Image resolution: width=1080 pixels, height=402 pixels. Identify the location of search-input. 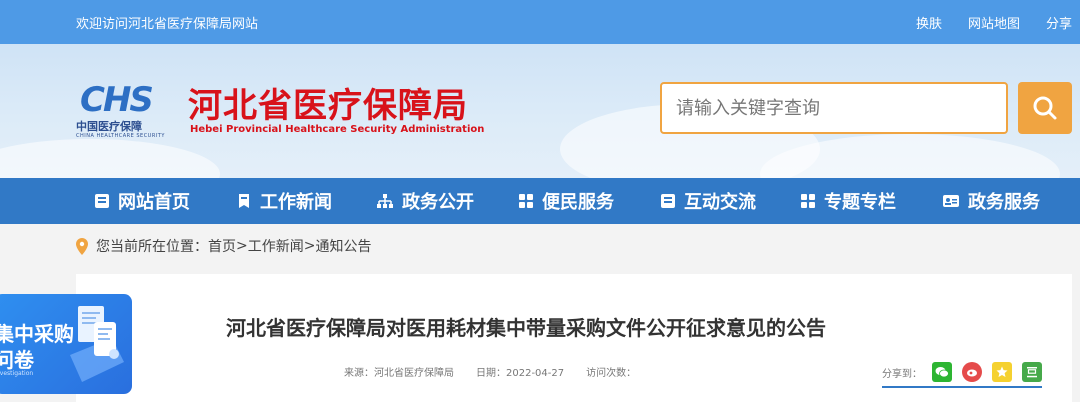
(834, 108).